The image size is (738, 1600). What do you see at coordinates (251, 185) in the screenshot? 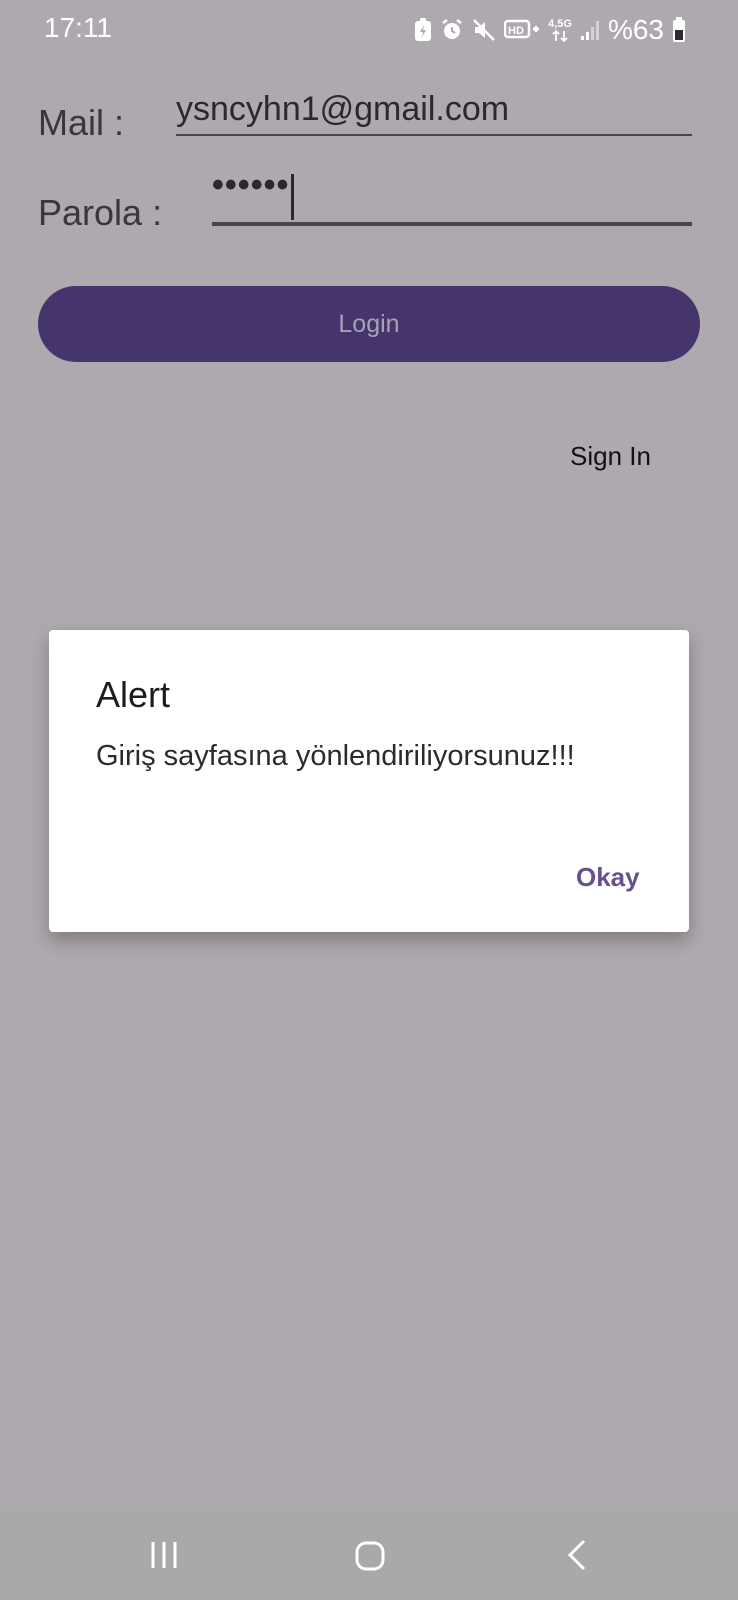
I see `password-value: ••••••` at bounding box center [251, 185].